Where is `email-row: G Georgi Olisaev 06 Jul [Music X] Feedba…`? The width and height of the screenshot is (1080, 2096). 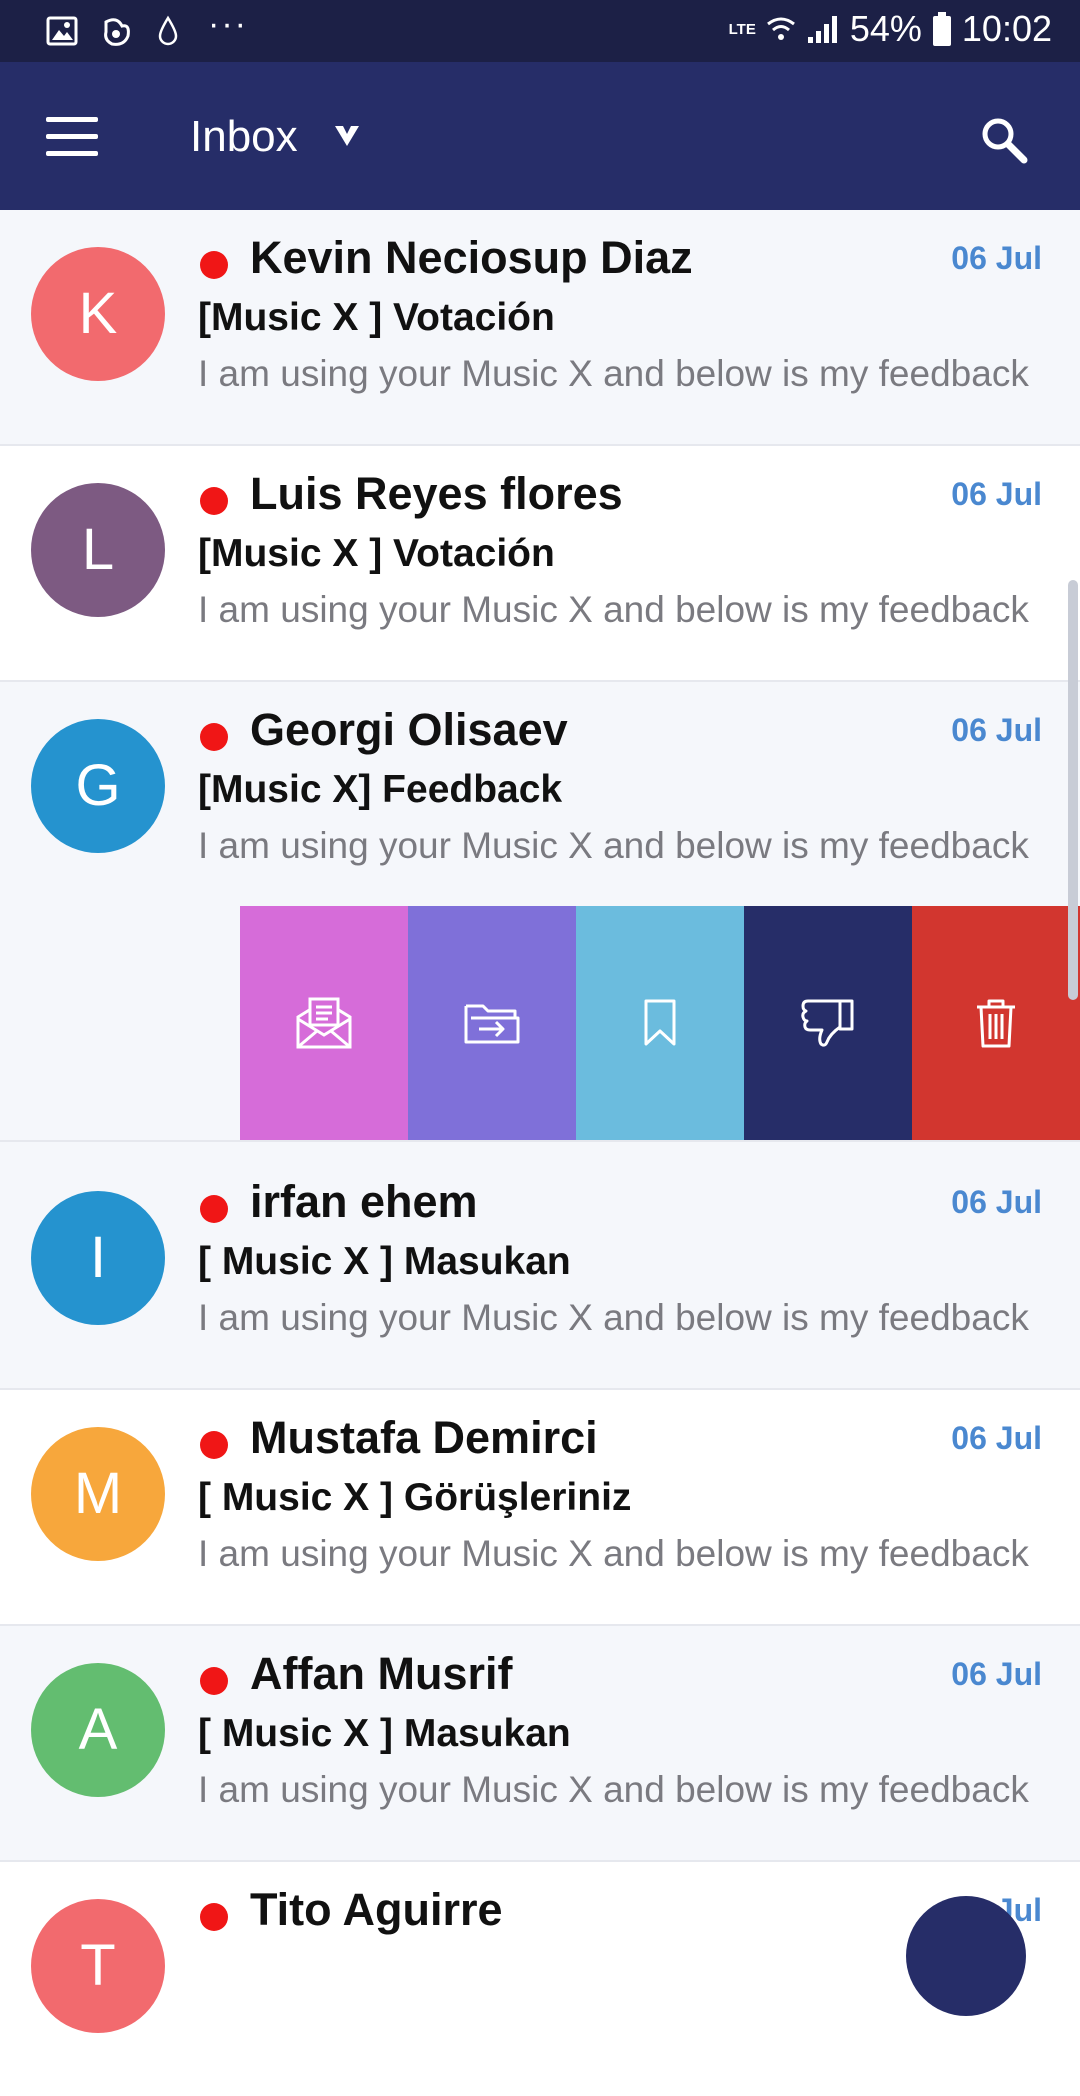
email-row: G Georgi Olisaev 06 Jul [Music X] Feedba… is located at coordinates (540, 800).